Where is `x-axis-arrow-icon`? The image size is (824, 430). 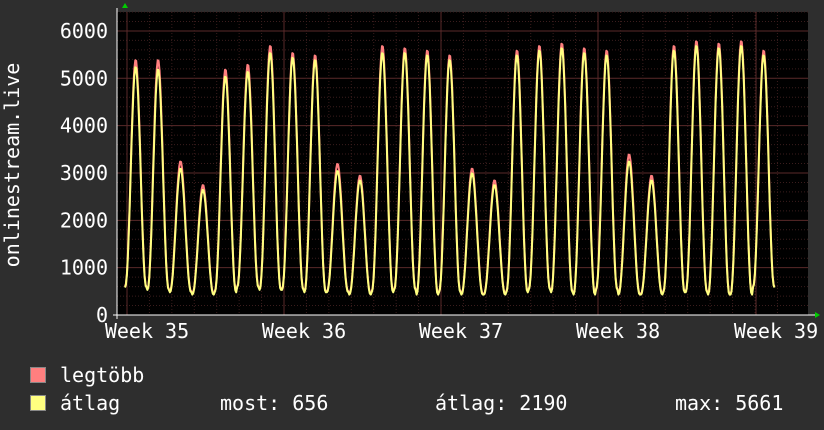
x-axis-arrow-icon is located at coordinates (817, 315).